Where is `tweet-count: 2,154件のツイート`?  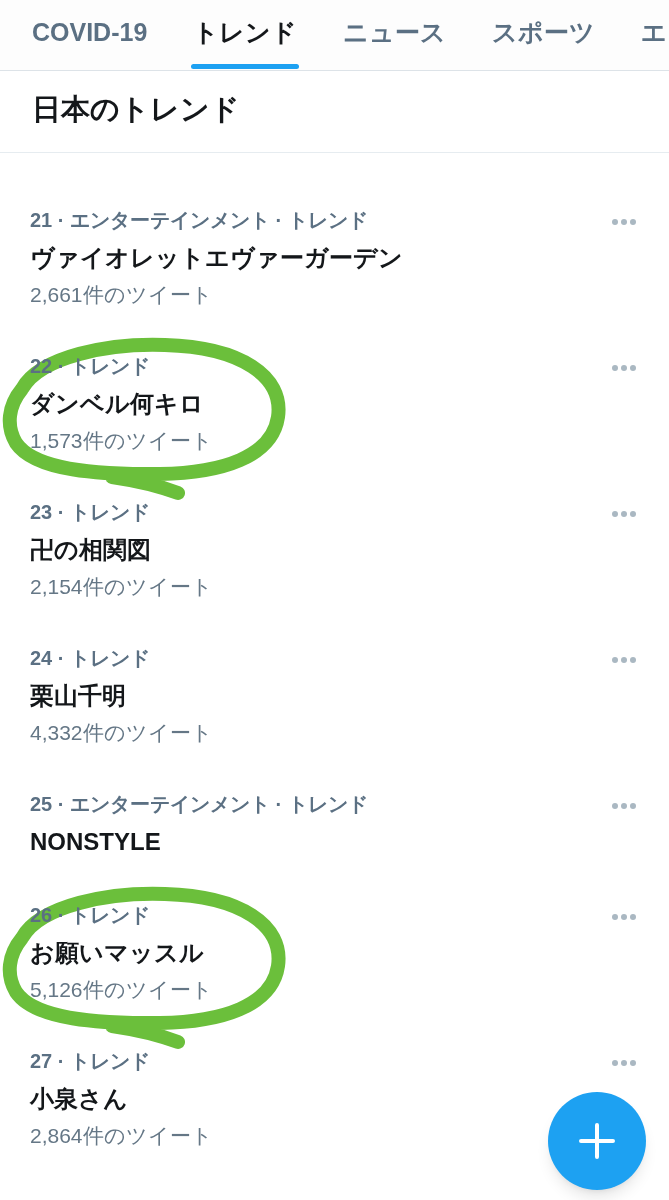 tweet-count: 2,154件のツイート is located at coordinates (121, 587).